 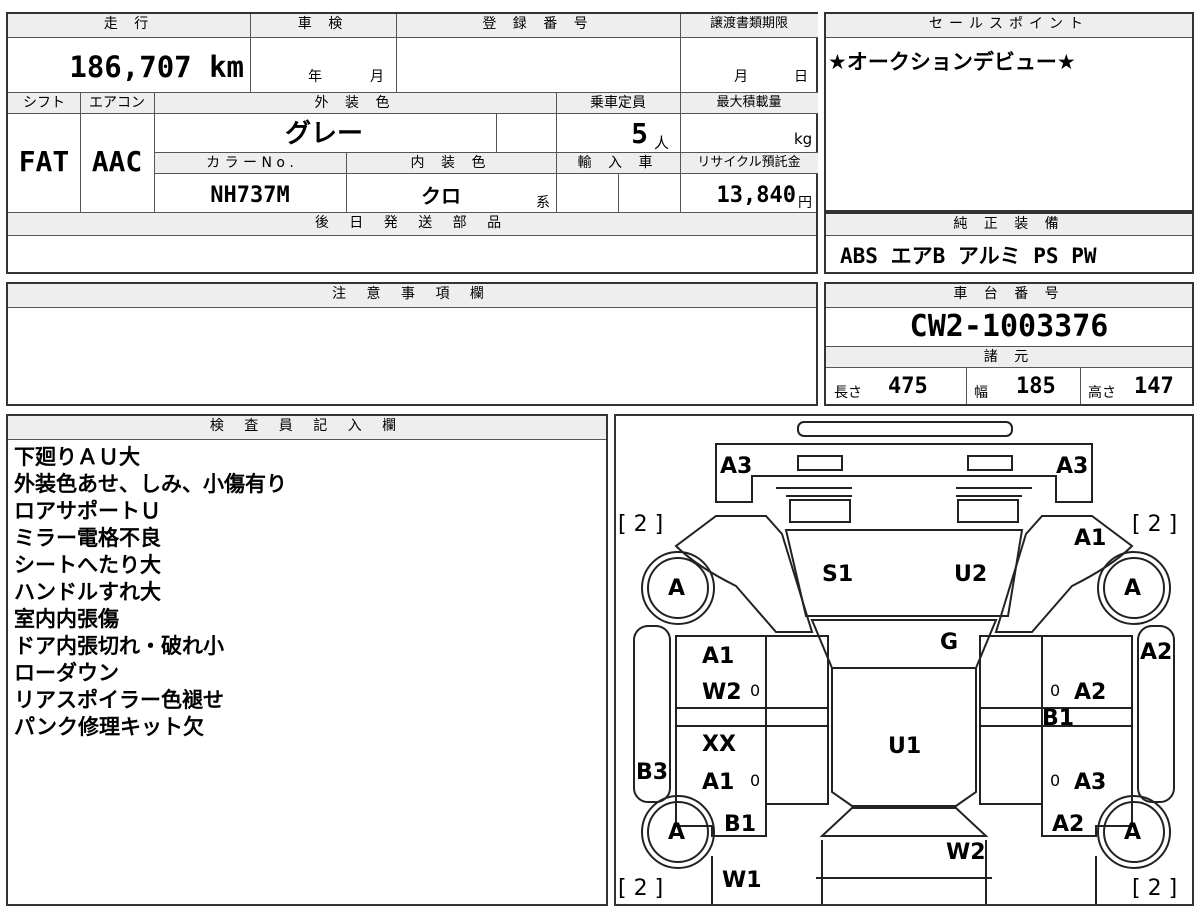 I want to click on capacity-unit: 人, so click(x=662, y=143).